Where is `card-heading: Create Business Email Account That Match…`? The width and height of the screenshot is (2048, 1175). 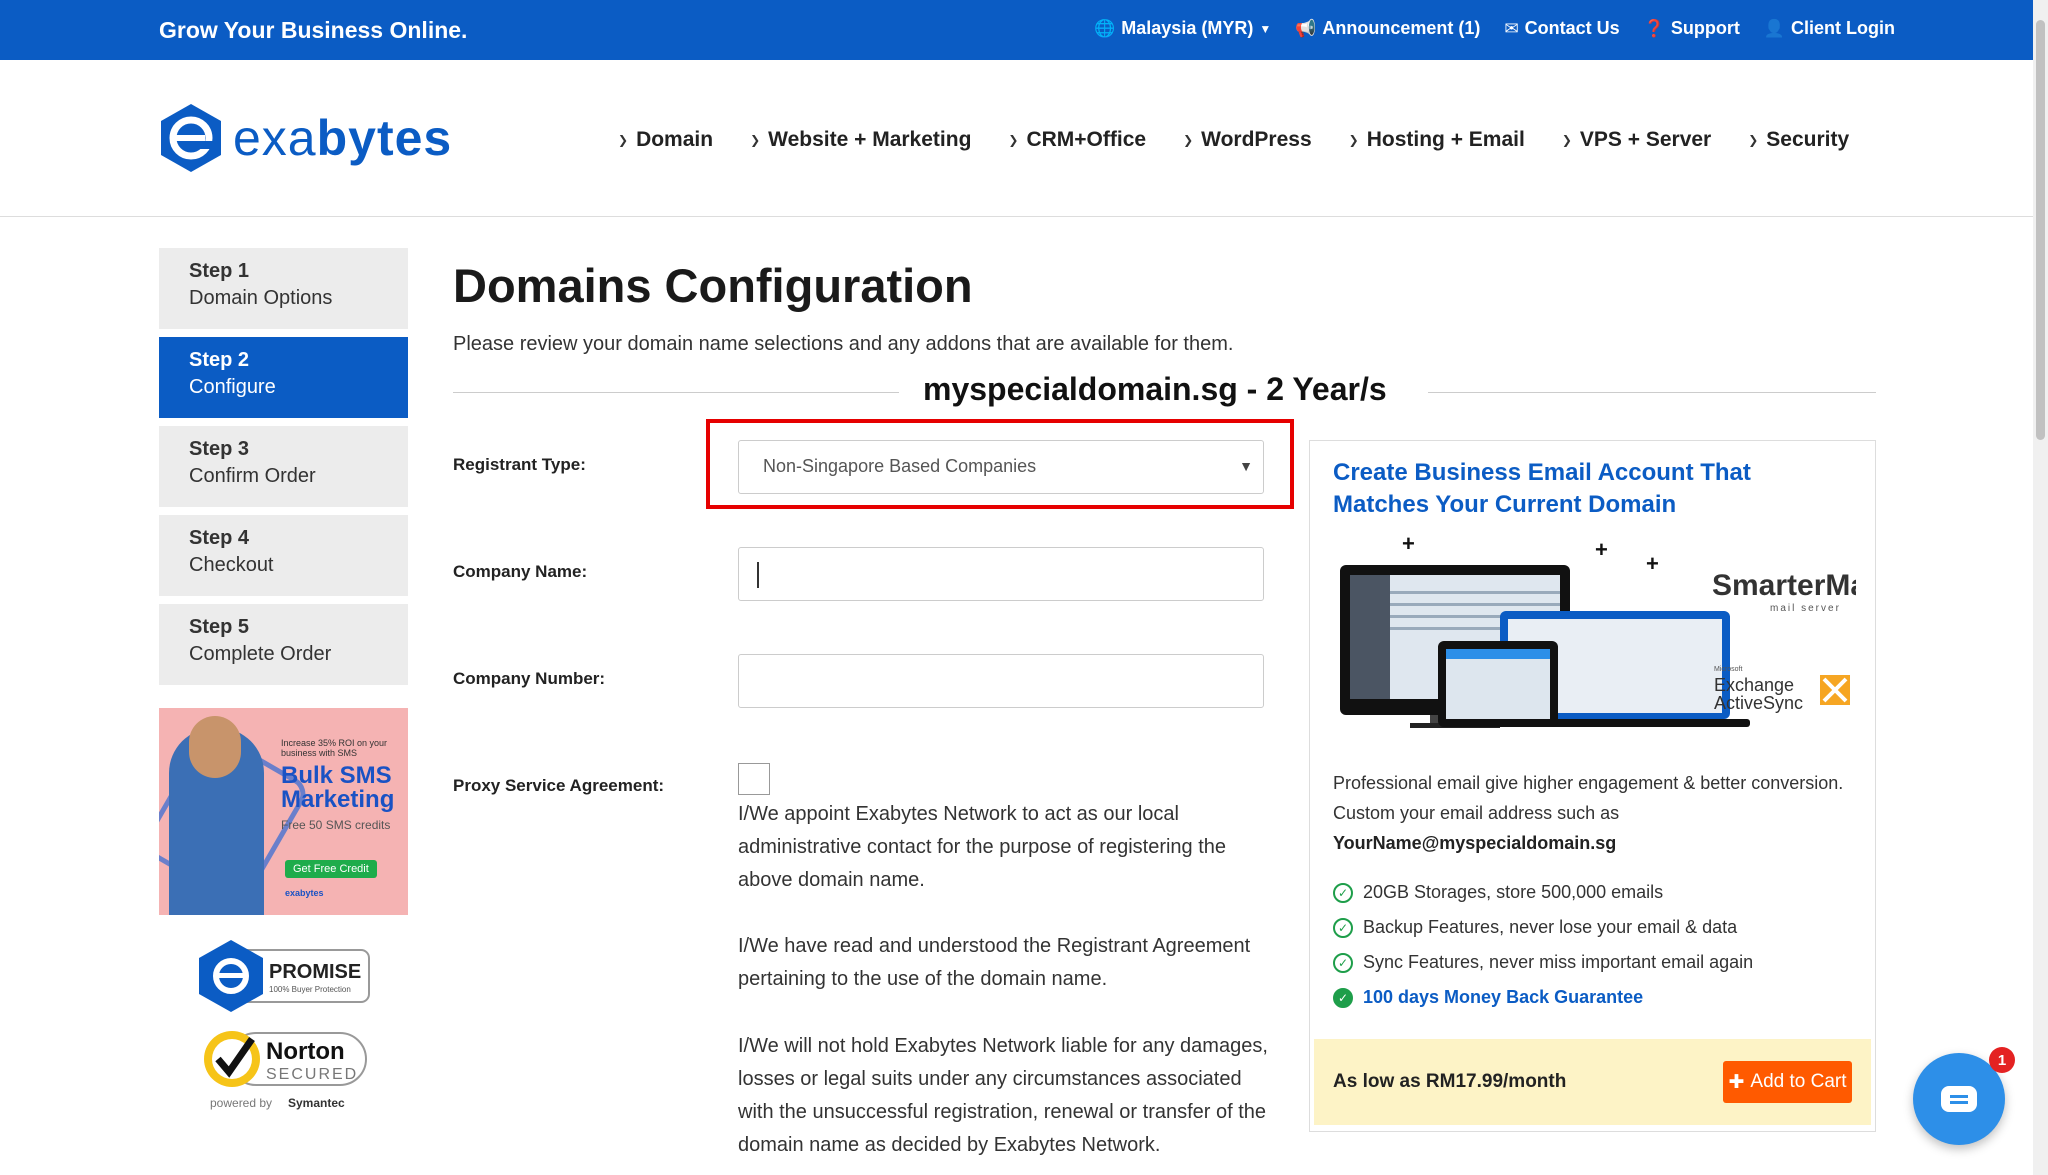 card-heading: Create Business Email Account That Match… is located at coordinates (1542, 488).